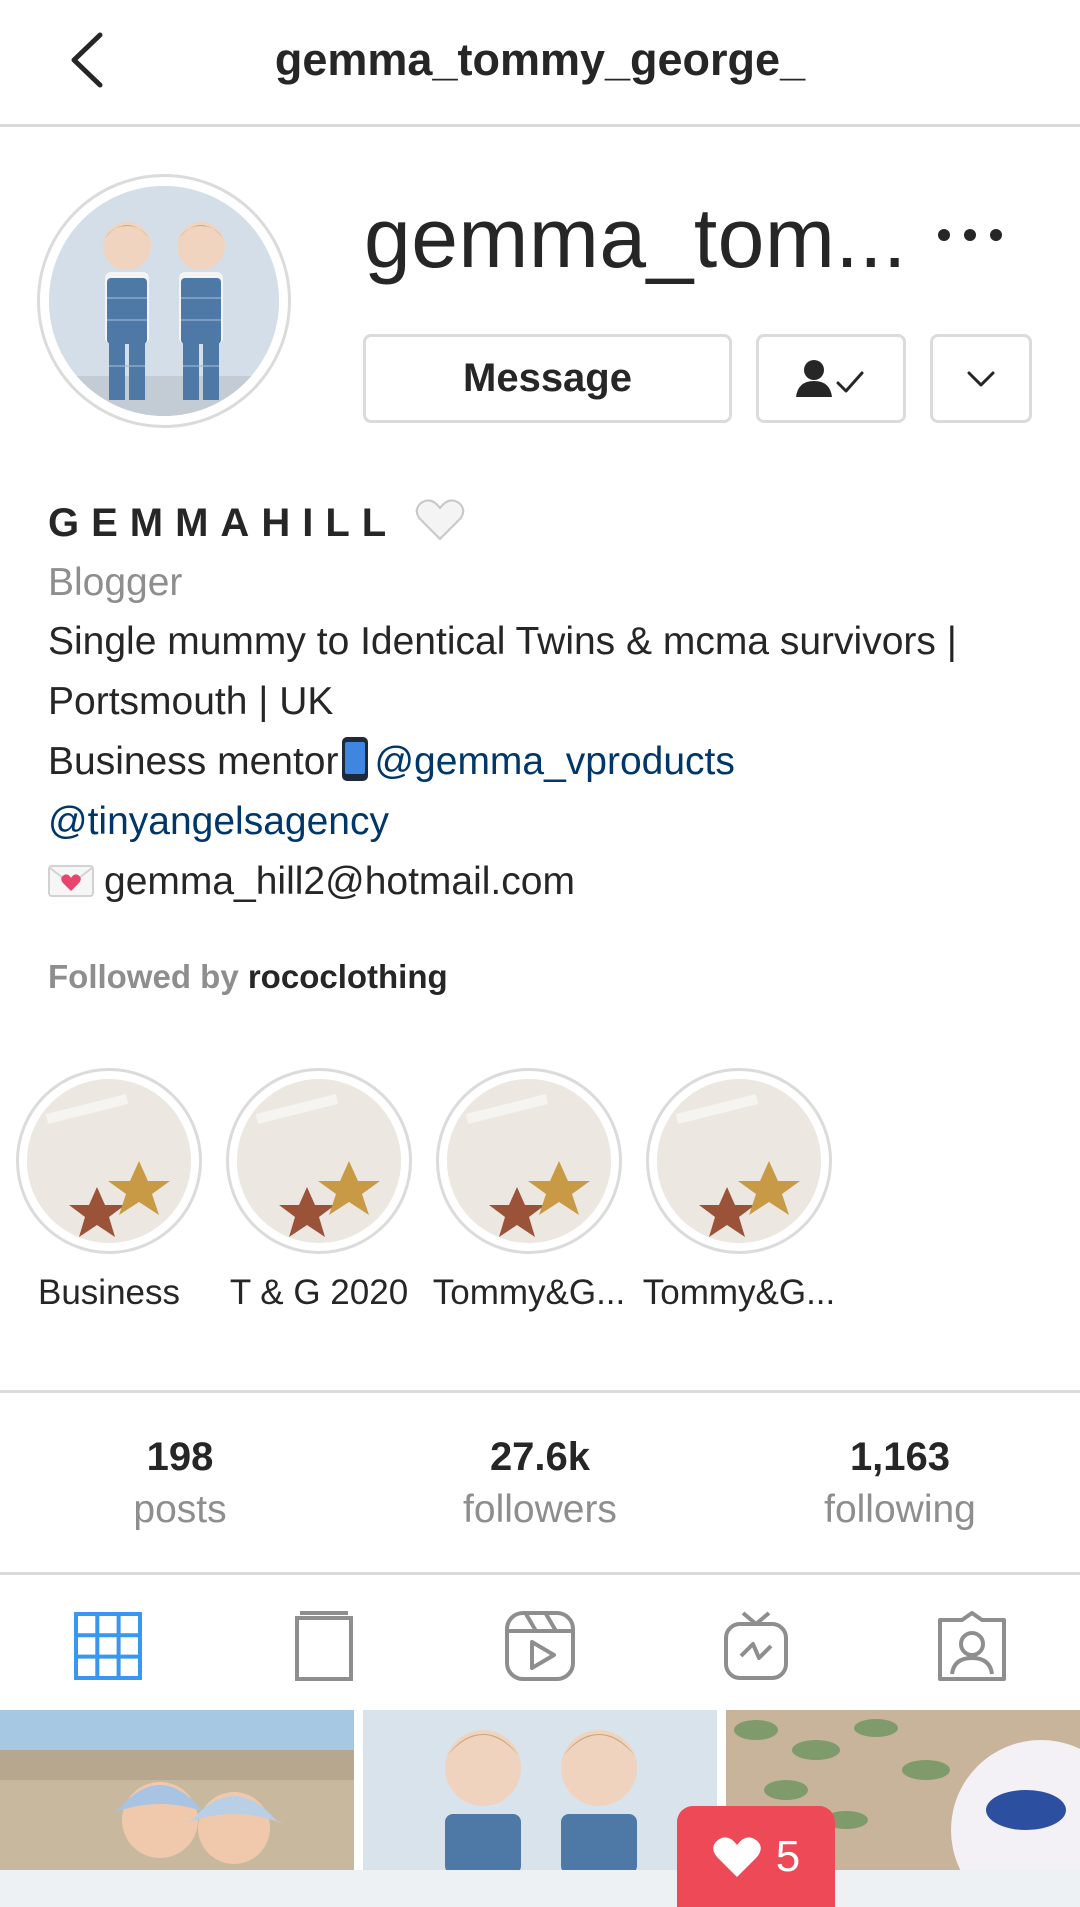 This screenshot has width=1080, height=1907. What do you see at coordinates (191, 701) in the screenshot?
I see `bio-line-2: Portsmouth | UK` at bounding box center [191, 701].